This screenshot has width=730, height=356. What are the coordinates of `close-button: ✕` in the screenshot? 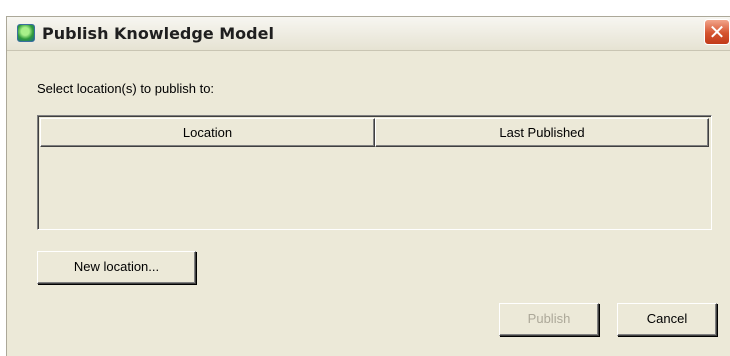 It's located at (717, 32).